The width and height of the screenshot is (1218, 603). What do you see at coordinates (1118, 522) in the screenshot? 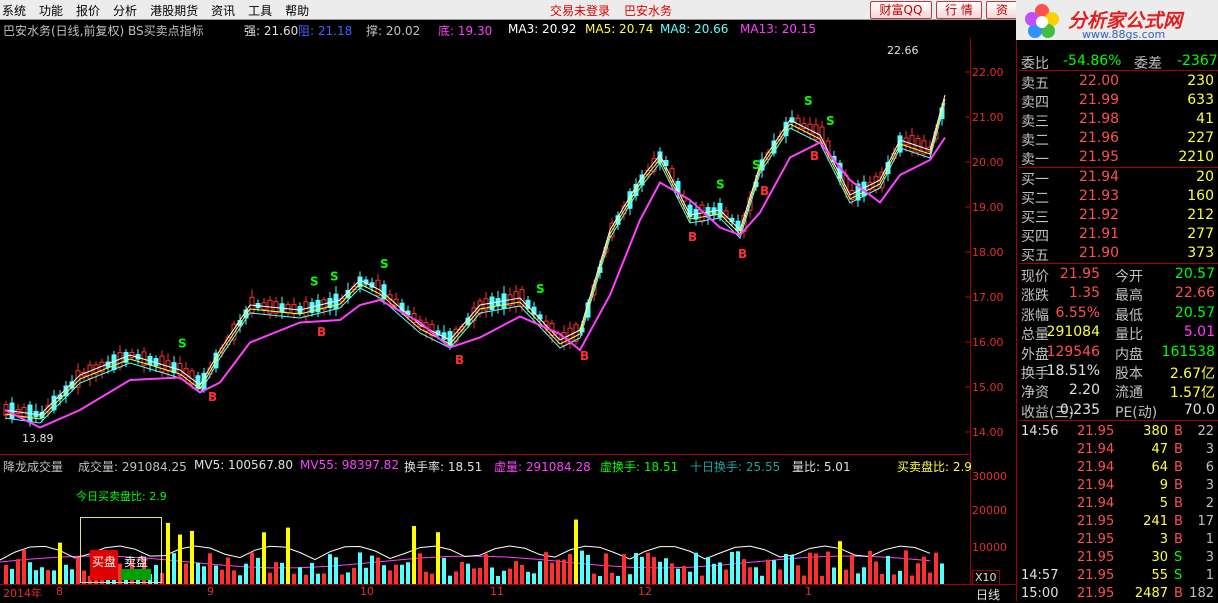
I see `tick-row: 21.95 241 B 17` at bounding box center [1118, 522].